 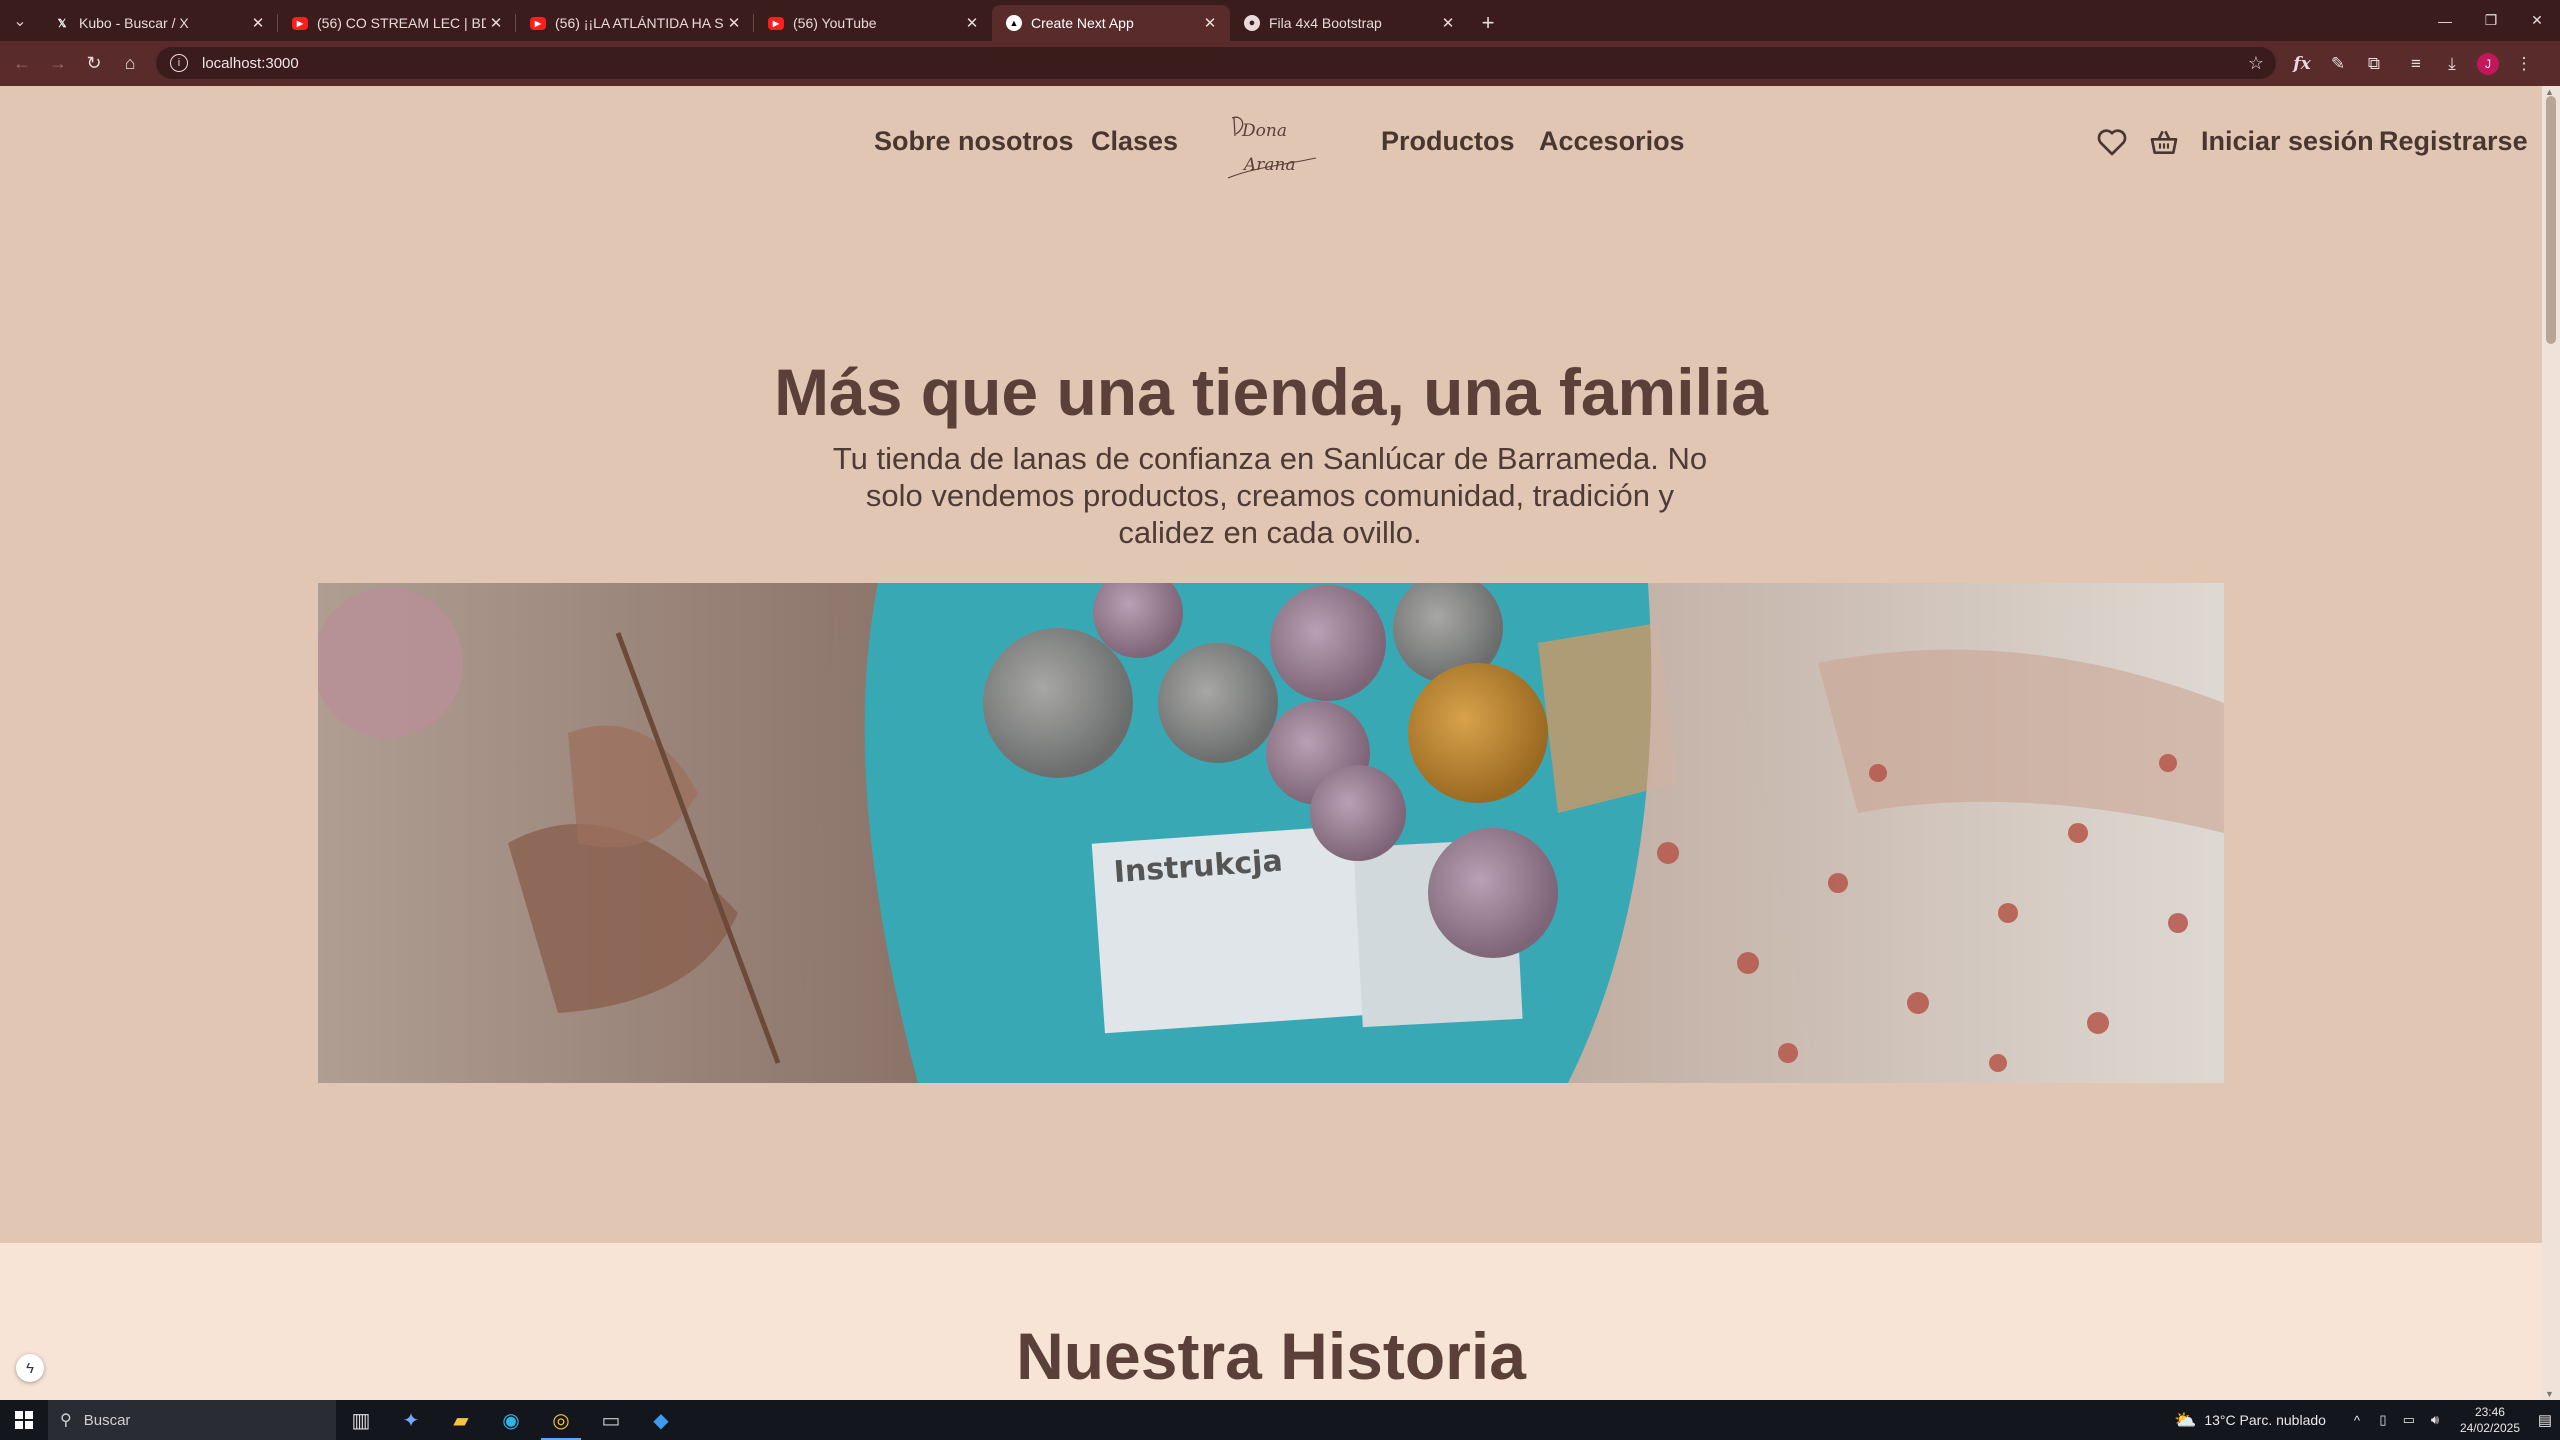 What do you see at coordinates (20, 20) in the screenshot?
I see `tab-search-chevron-icon: ⌄` at bounding box center [20, 20].